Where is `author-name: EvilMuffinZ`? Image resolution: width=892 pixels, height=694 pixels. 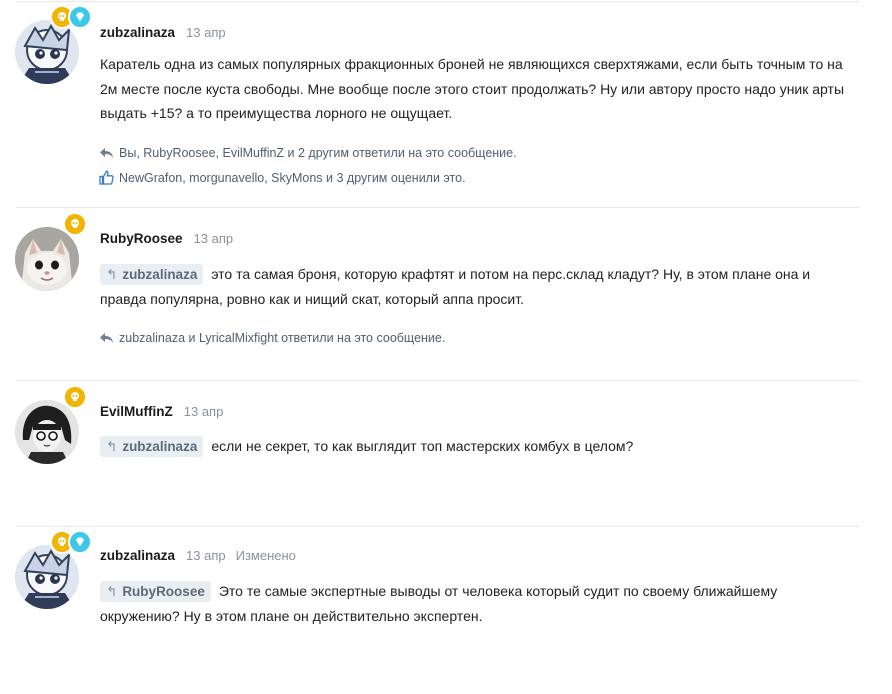
author-name: EvilMuffinZ is located at coordinates (136, 411).